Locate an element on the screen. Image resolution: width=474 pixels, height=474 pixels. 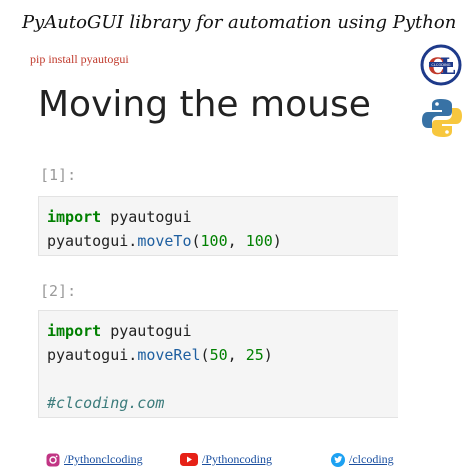
twitter-link: /clcoding is located at coordinates (362, 459).